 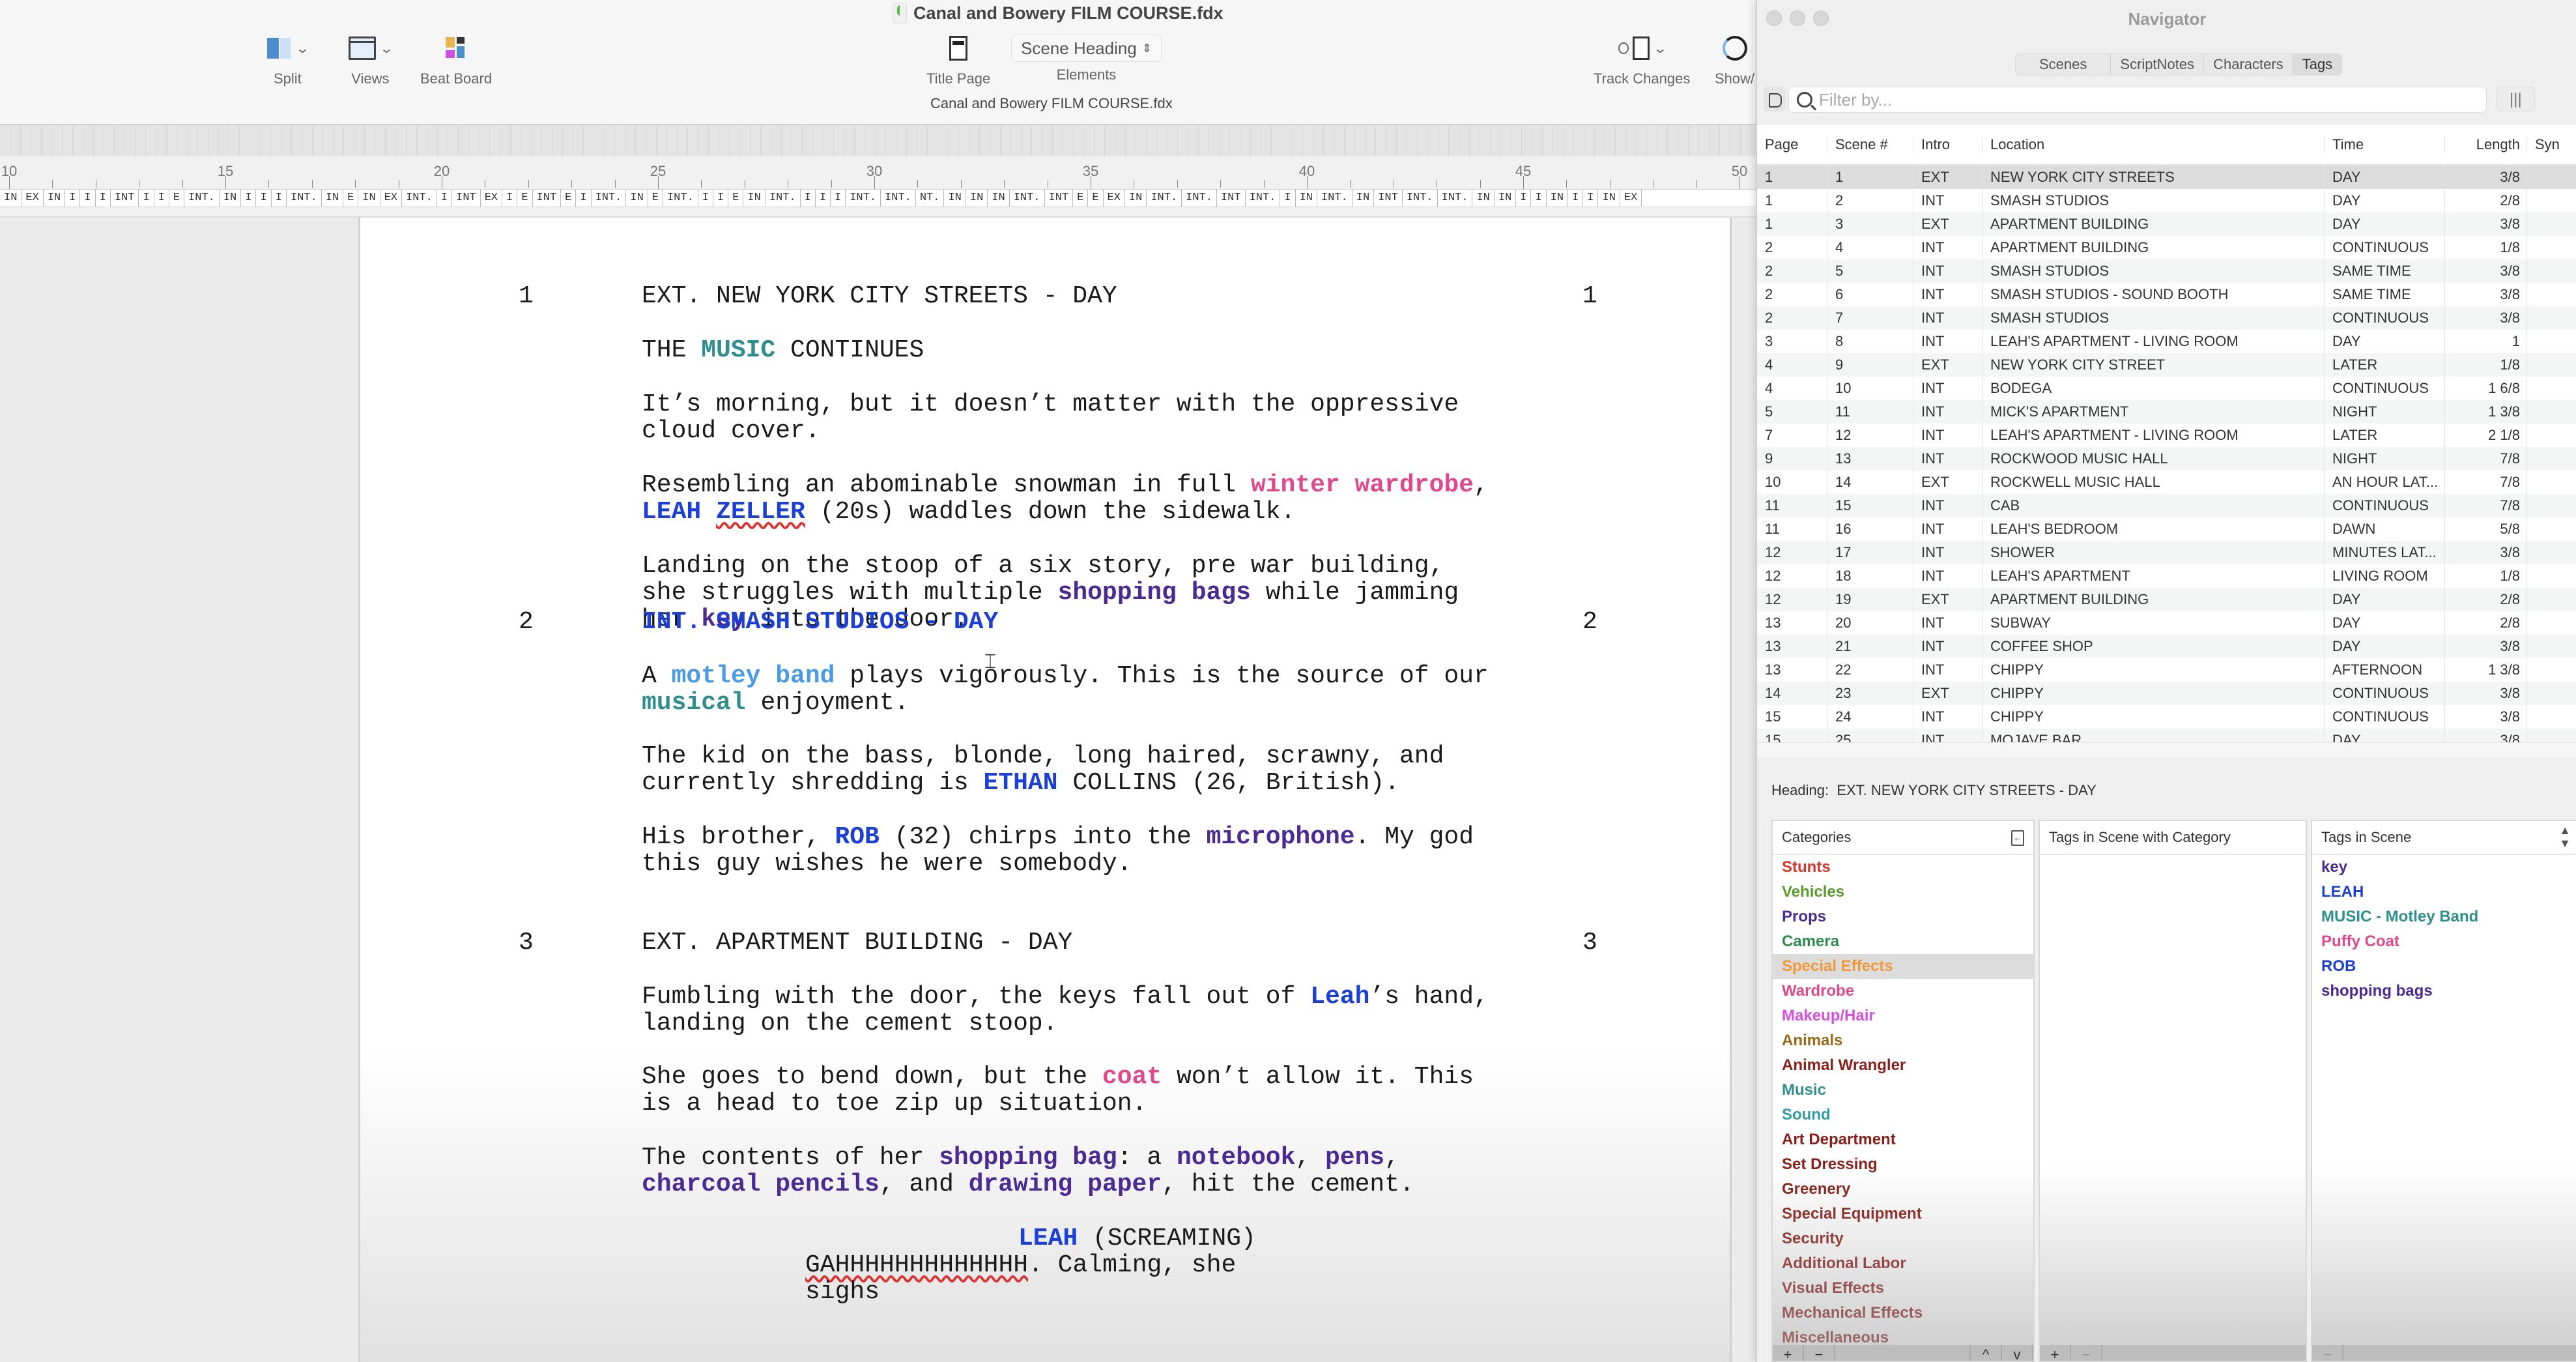 I want to click on sort-icon: ▲ ▼, so click(x=2565, y=837).